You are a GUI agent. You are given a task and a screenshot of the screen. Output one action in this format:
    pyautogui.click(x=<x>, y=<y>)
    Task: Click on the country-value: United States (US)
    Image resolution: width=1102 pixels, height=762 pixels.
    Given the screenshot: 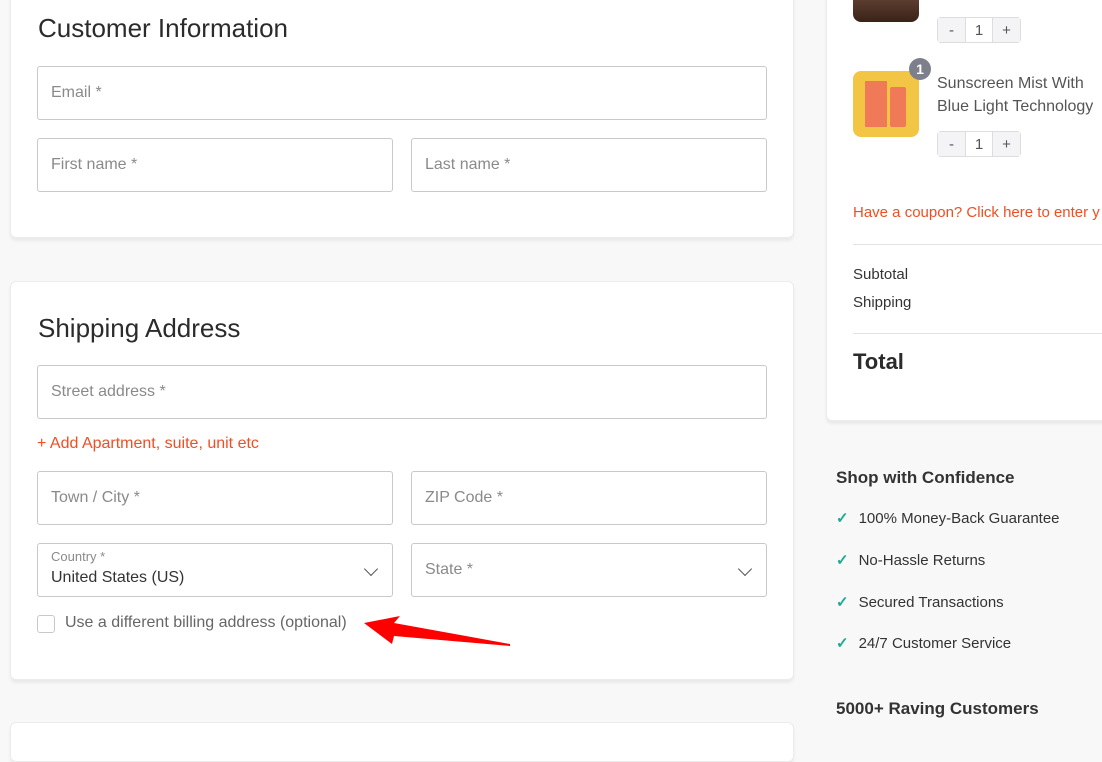 What is the action you would take?
    pyautogui.click(x=118, y=577)
    